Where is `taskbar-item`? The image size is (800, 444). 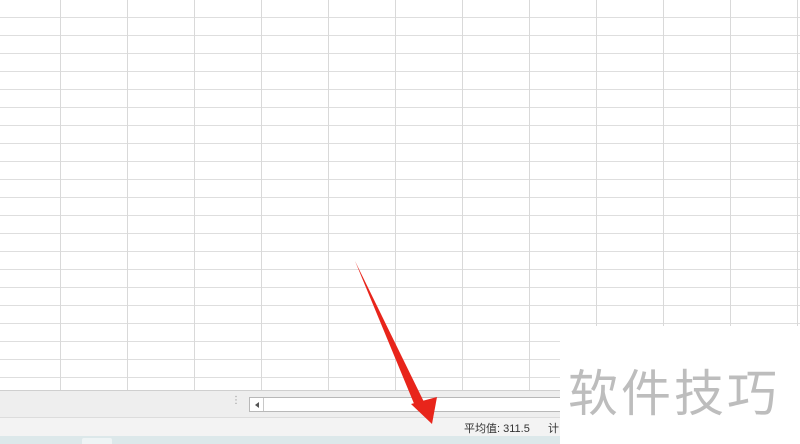 taskbar-item is located at coordinates (97, 441).